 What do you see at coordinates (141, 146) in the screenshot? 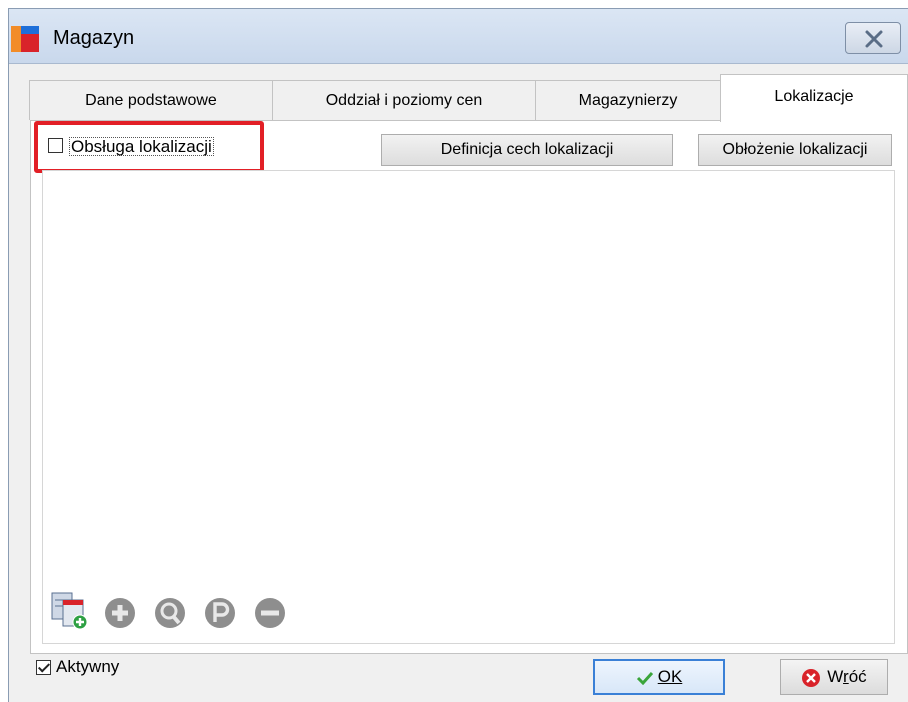
I see `obsluga-lokalizacji-label: Obsługa lokalizacji` at bounding box center [141, 146].